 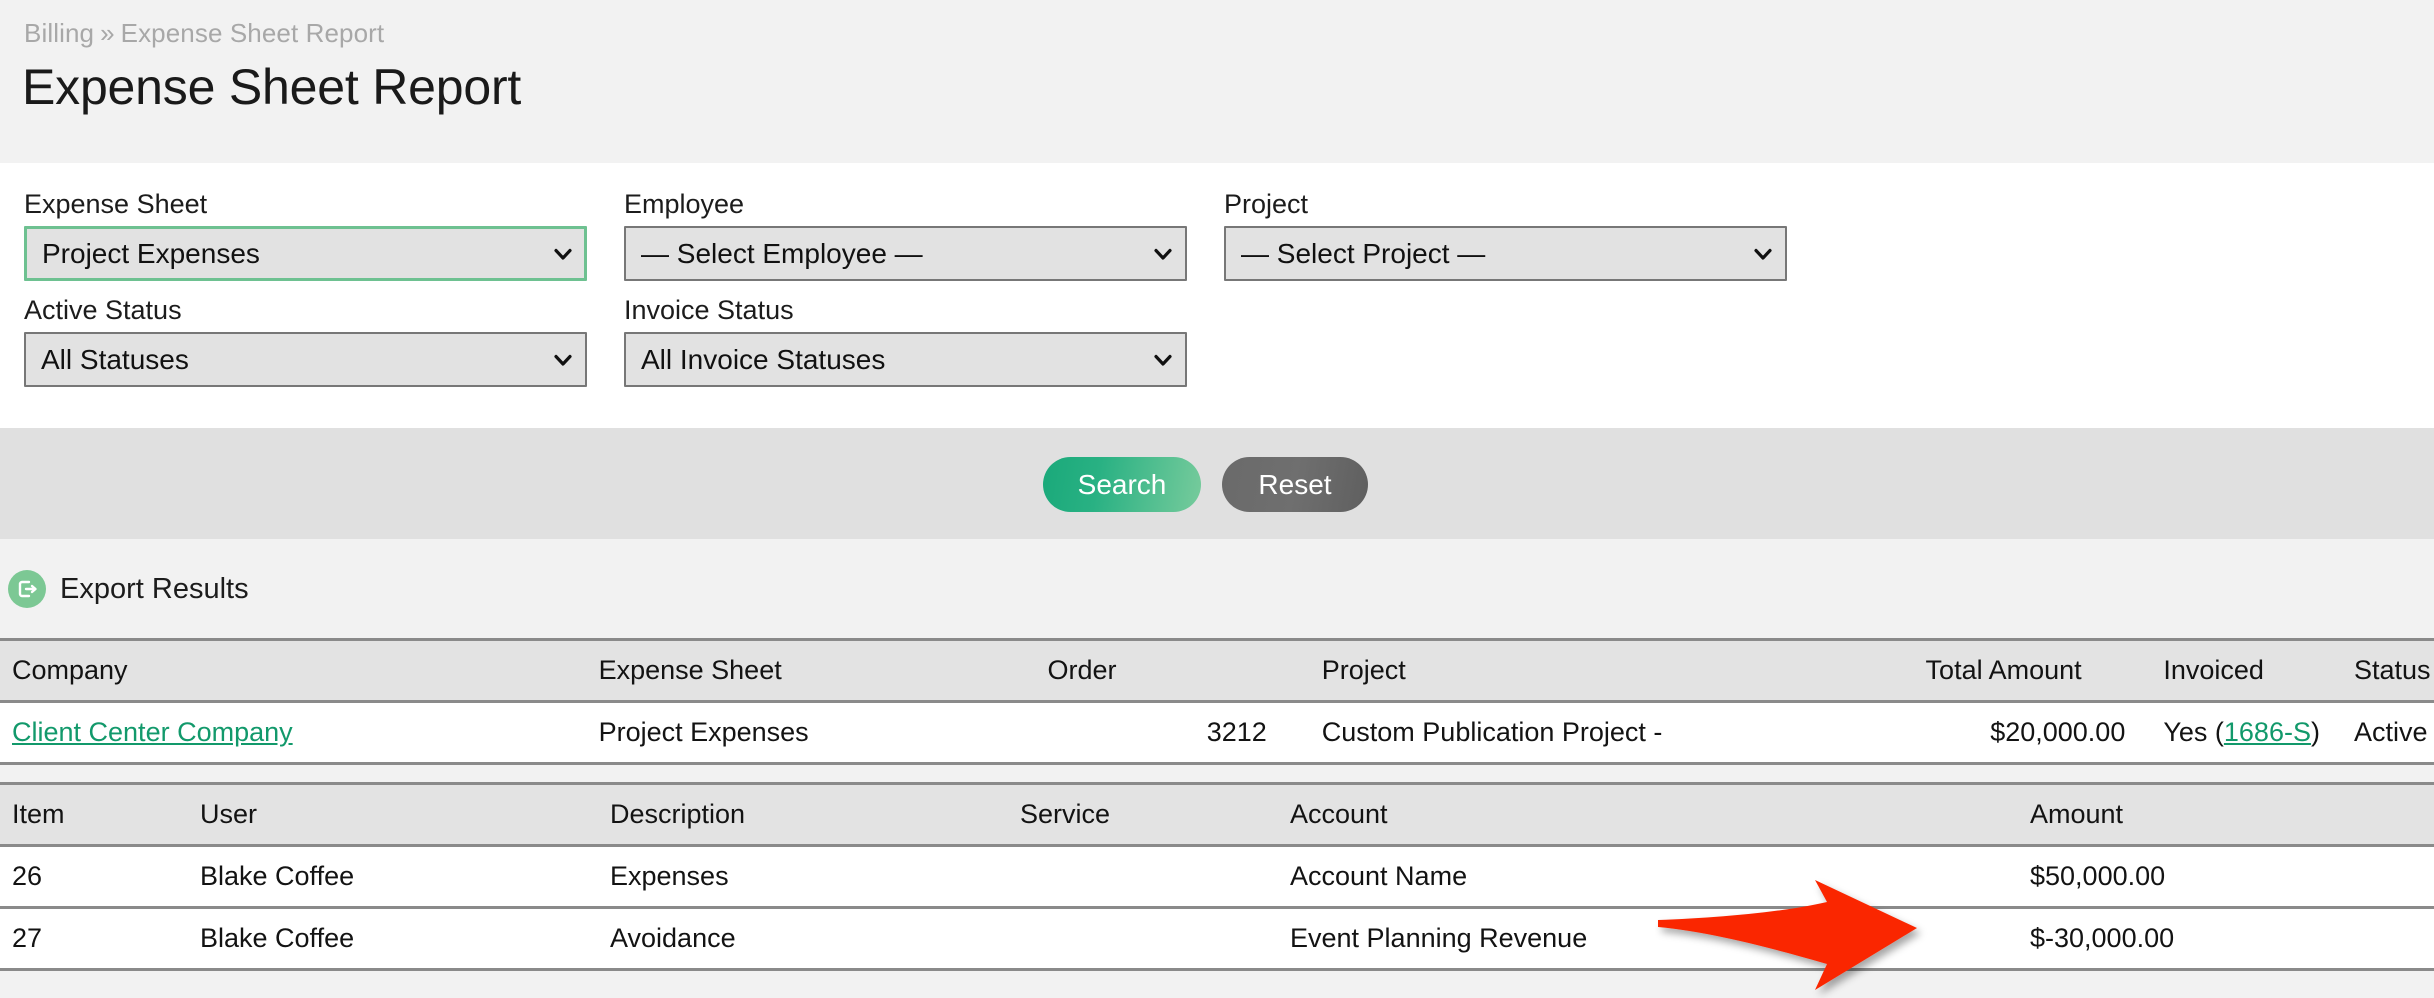 I want to click on col-service: Service, so click(x=1155, y=814).